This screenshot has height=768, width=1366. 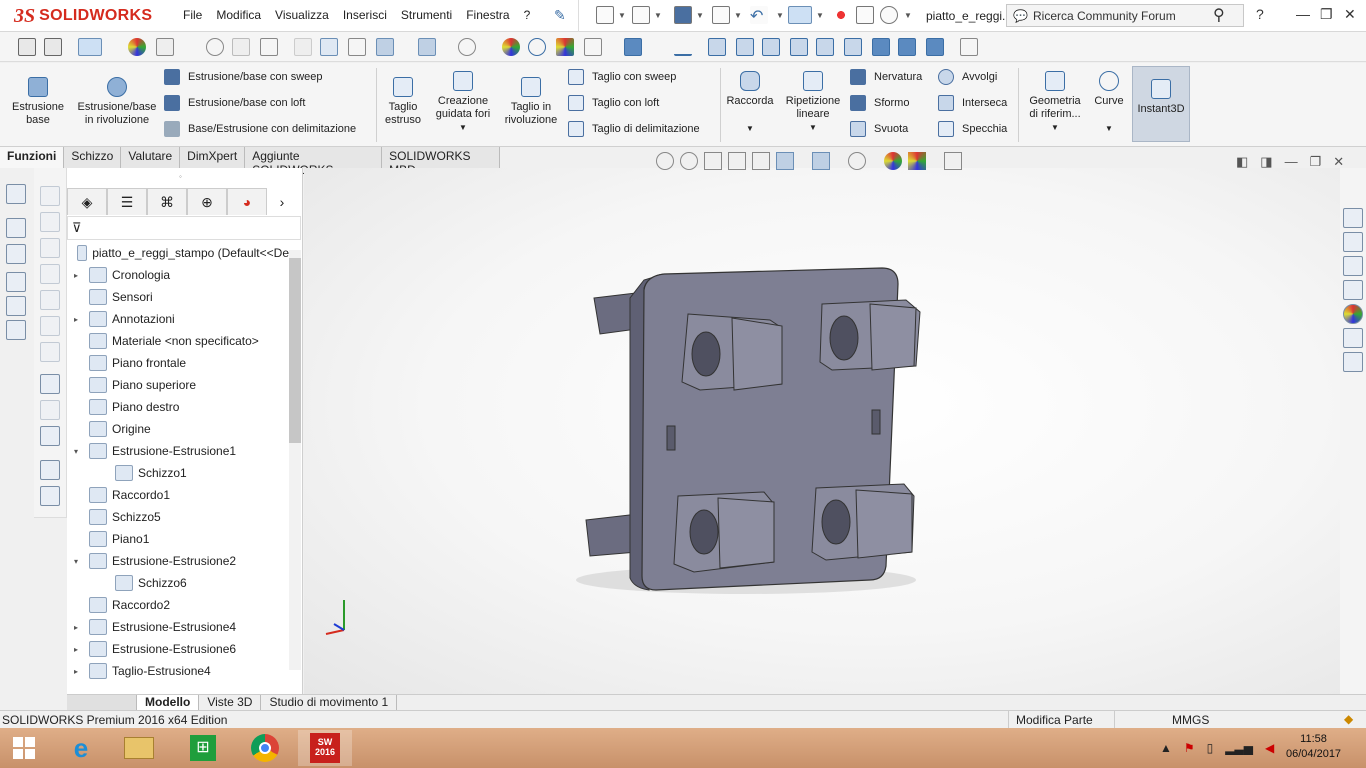 What do you see at coordinates (953, 161) in the screenshot?
I see `view-settings-small-icon` at bounding box center [953, 161].